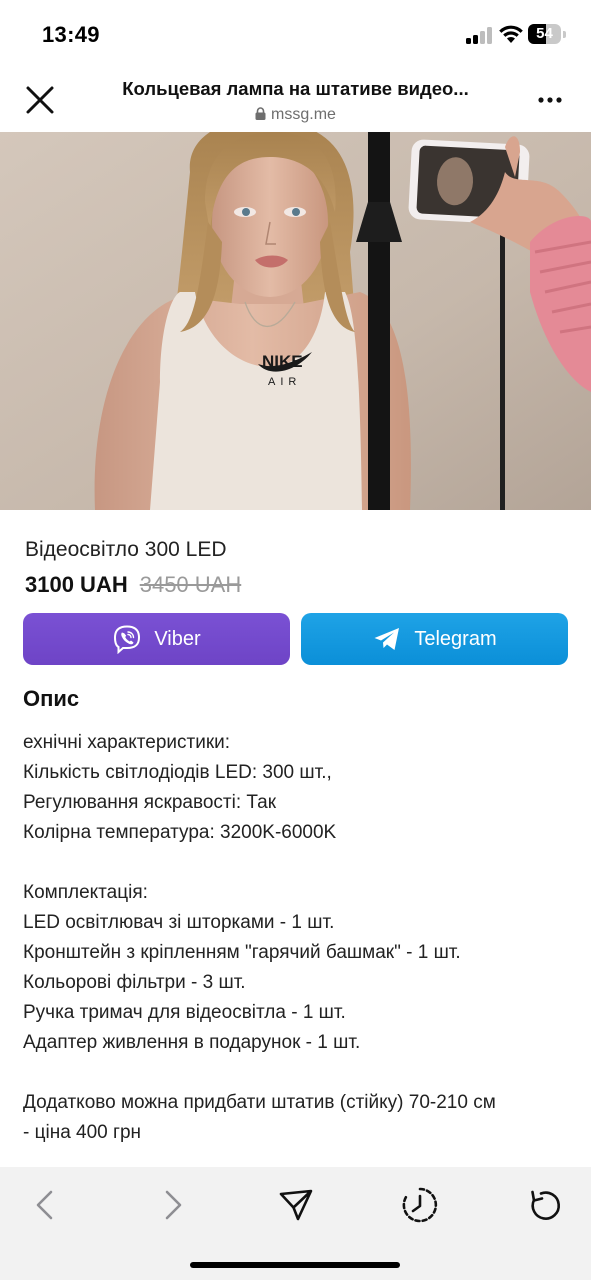 Image resolution: width=591 pixels, height=1280 pixels. What do you see at coordinates (134, 982) in the screenshot?
I see `description-line: Кольорові фільтри - 3 шт.` at bounding box center [134, 982].